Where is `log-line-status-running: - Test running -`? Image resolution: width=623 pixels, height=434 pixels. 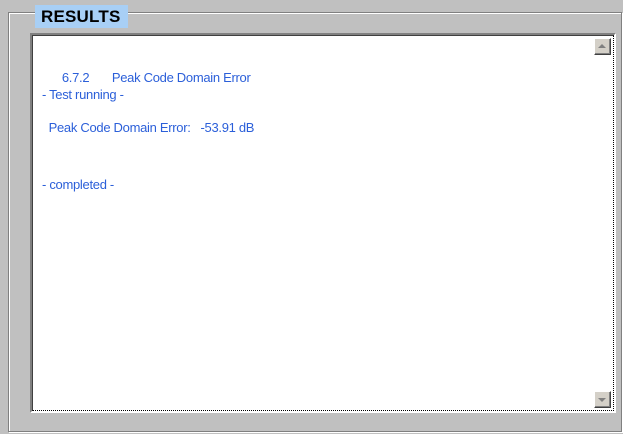
log-line-status-running: - Test running - is located at coordinates (83, 94).